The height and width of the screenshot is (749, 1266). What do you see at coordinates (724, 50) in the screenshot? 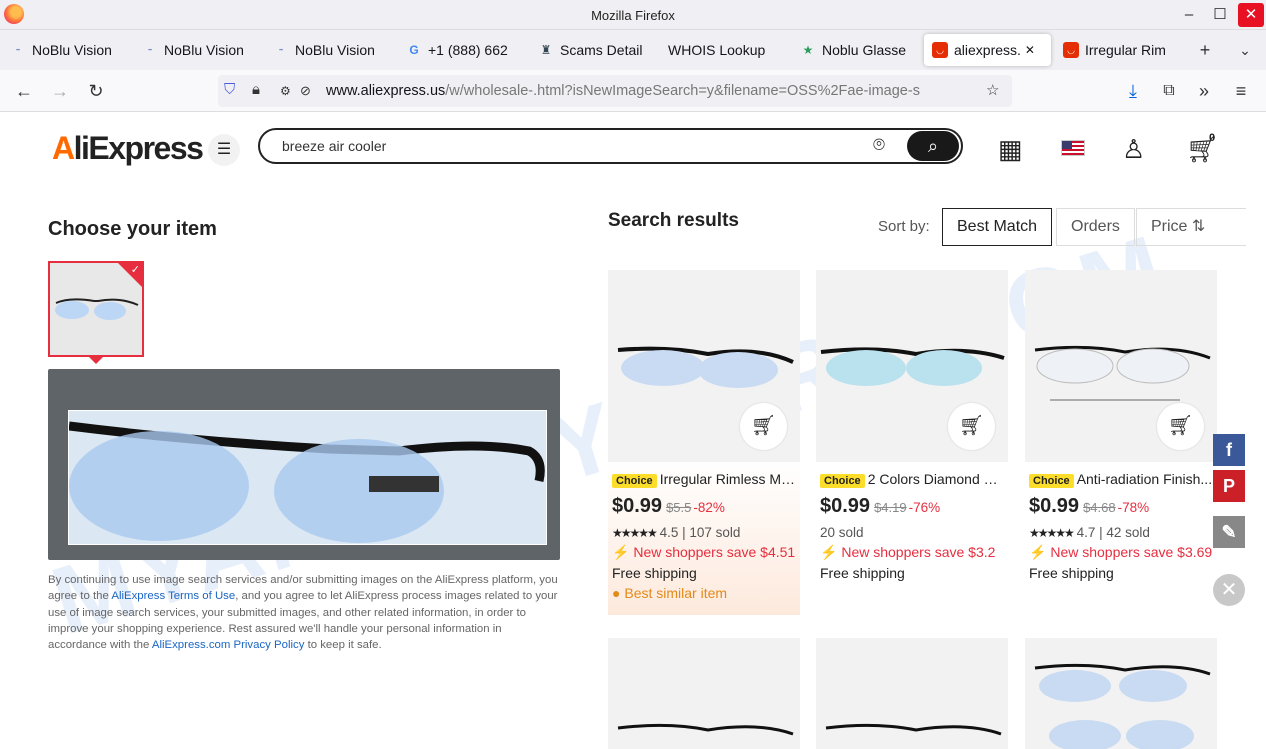
I see `tab-whois: WHOIS Lookup` at bounding box center [724, 50].